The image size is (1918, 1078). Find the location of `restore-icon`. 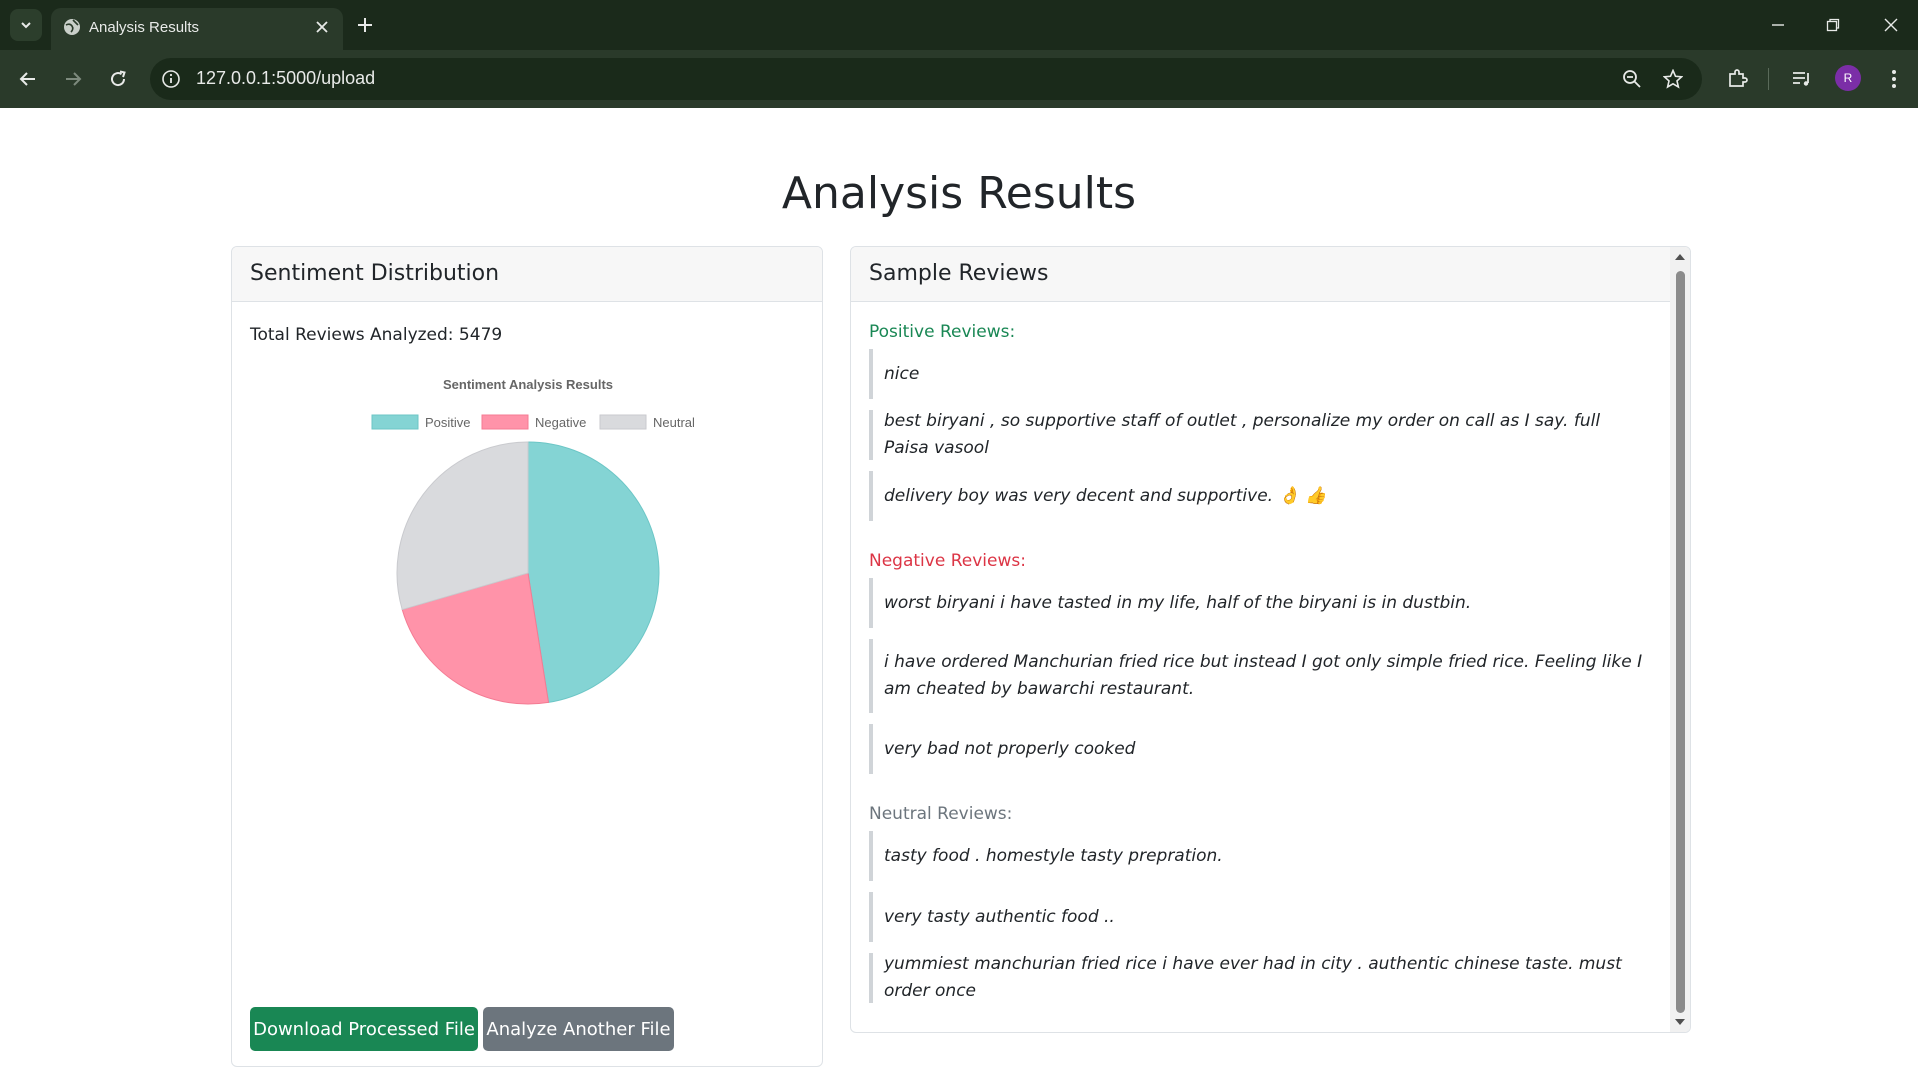

restore-icon is located at coordinates (1833, 25).